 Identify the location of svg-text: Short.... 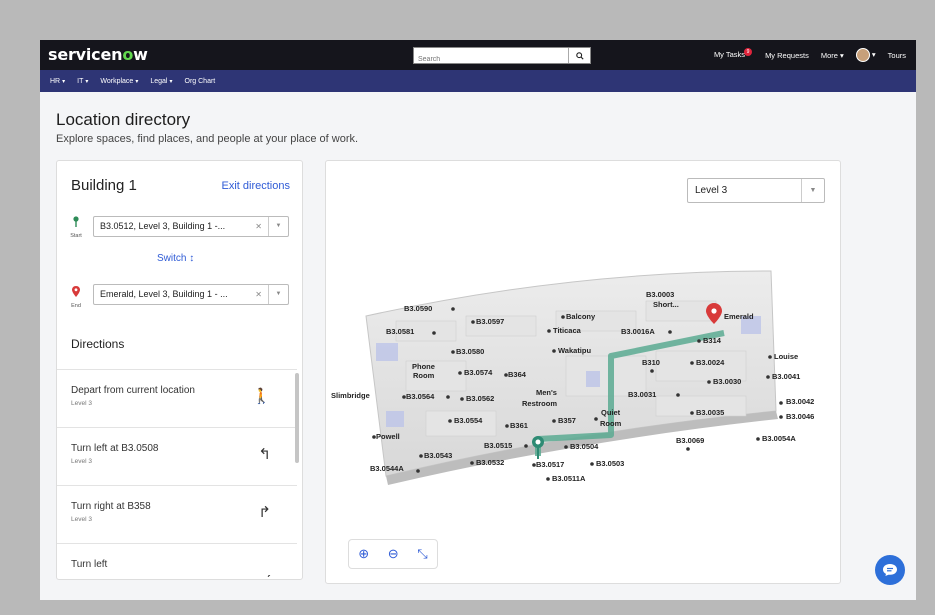
(666, 304).